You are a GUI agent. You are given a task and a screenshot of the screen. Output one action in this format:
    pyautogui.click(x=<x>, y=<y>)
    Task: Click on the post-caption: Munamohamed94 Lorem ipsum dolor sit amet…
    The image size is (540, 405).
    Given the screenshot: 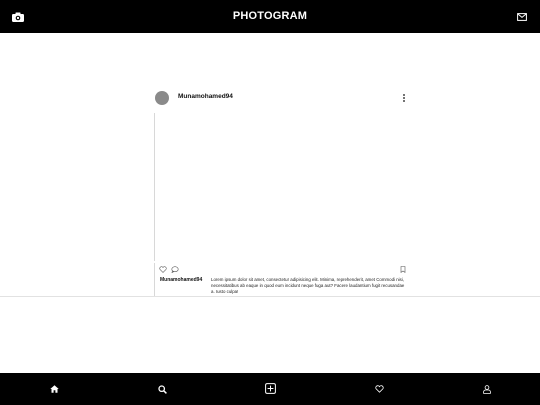 What is the action you would take?
    pyautogui.click(x=282, y=285)
    